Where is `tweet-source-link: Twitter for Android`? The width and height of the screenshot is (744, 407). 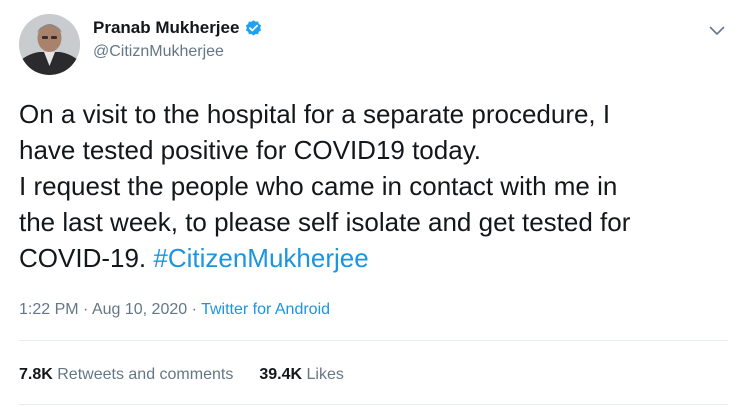
tweet-source-link: Twitter for Android is located at coordinates (265, 309).